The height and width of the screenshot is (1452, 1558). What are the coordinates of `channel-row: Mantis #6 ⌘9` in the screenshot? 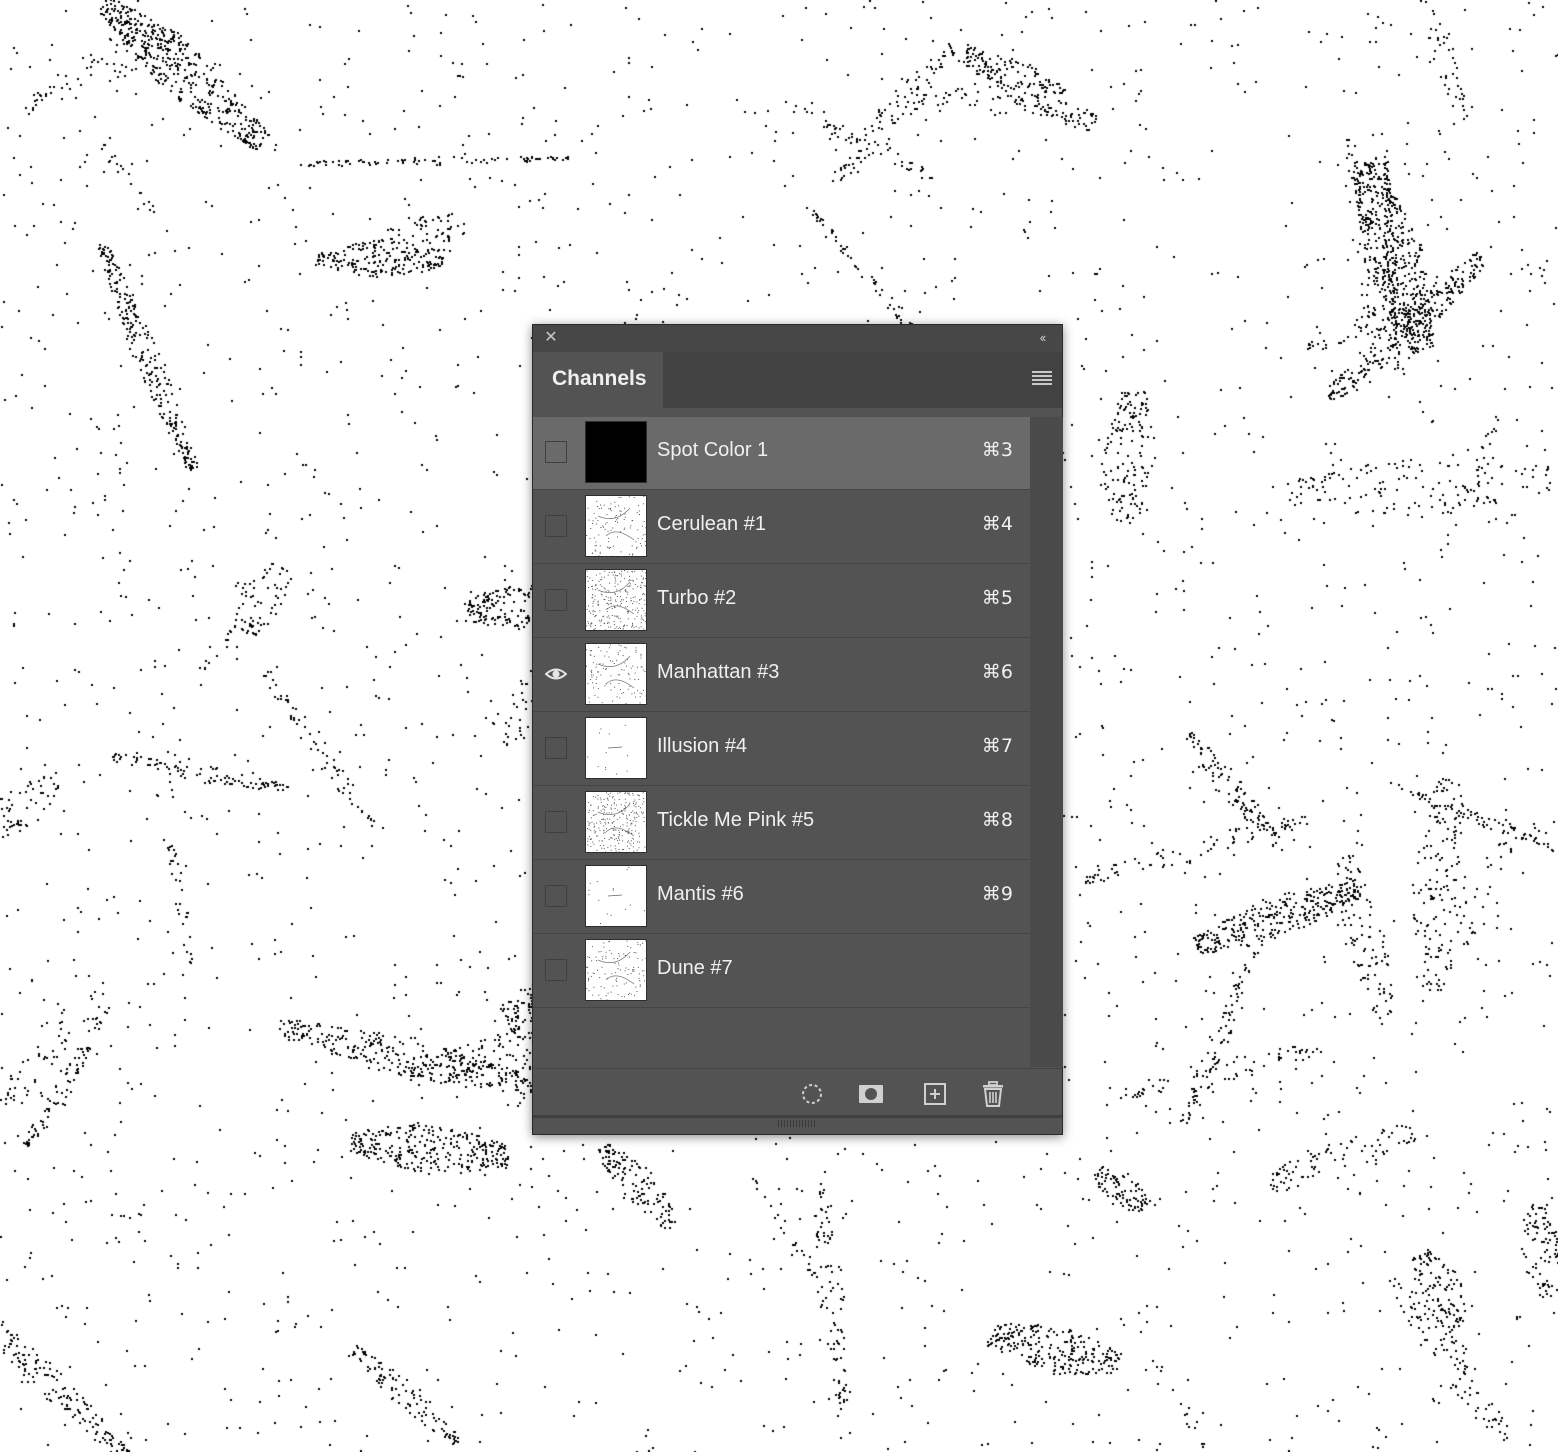 It's located at (781, 897).